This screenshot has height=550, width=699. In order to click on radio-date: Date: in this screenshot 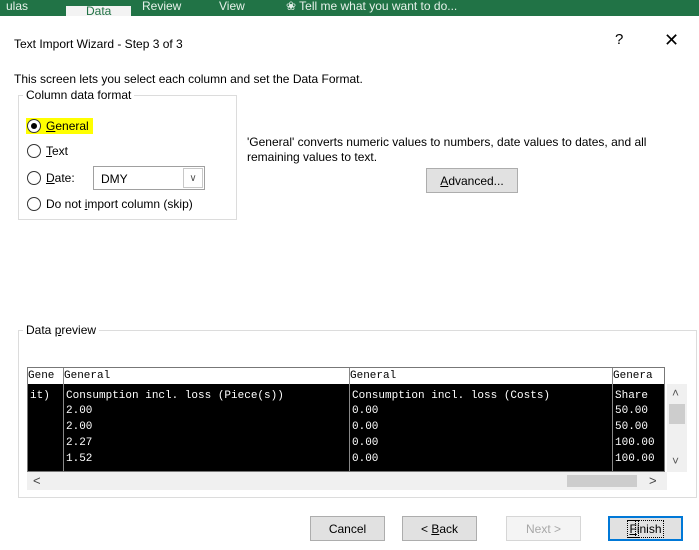, I will do `click(51, 178)`.